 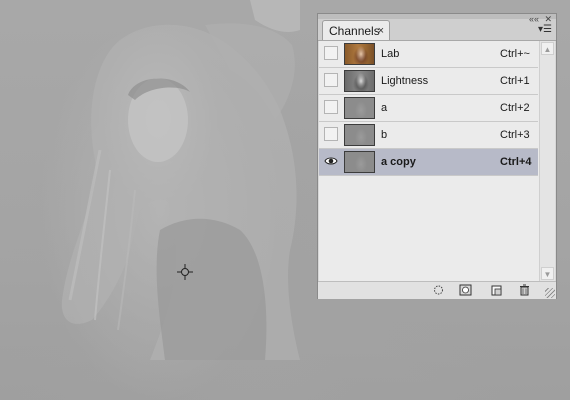 I want to click on tab-channels: Channels ×, so click(x=356, y=30).